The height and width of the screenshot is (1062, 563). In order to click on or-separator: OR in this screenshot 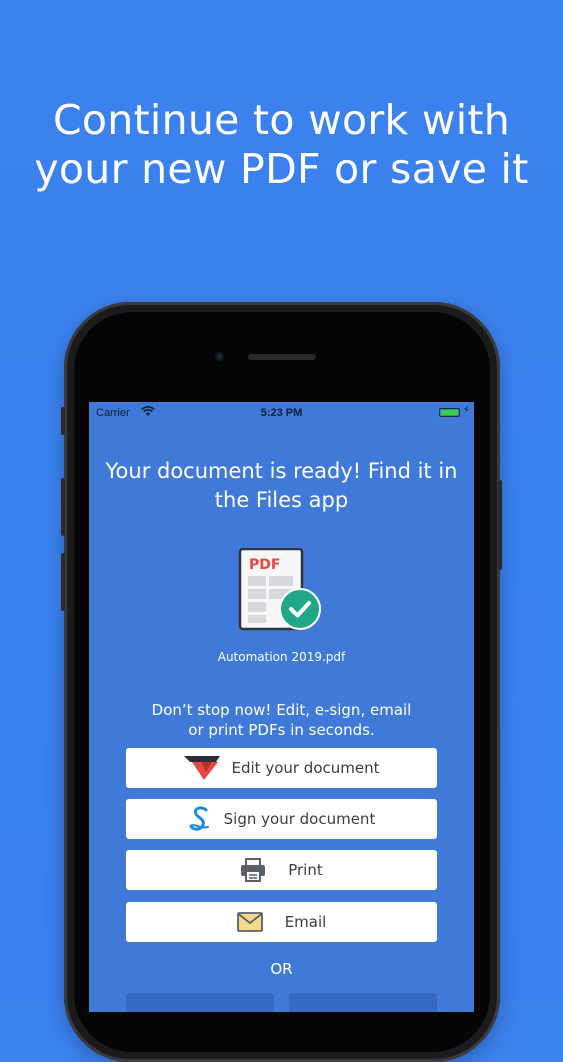, I will do `click(281, 969)`.